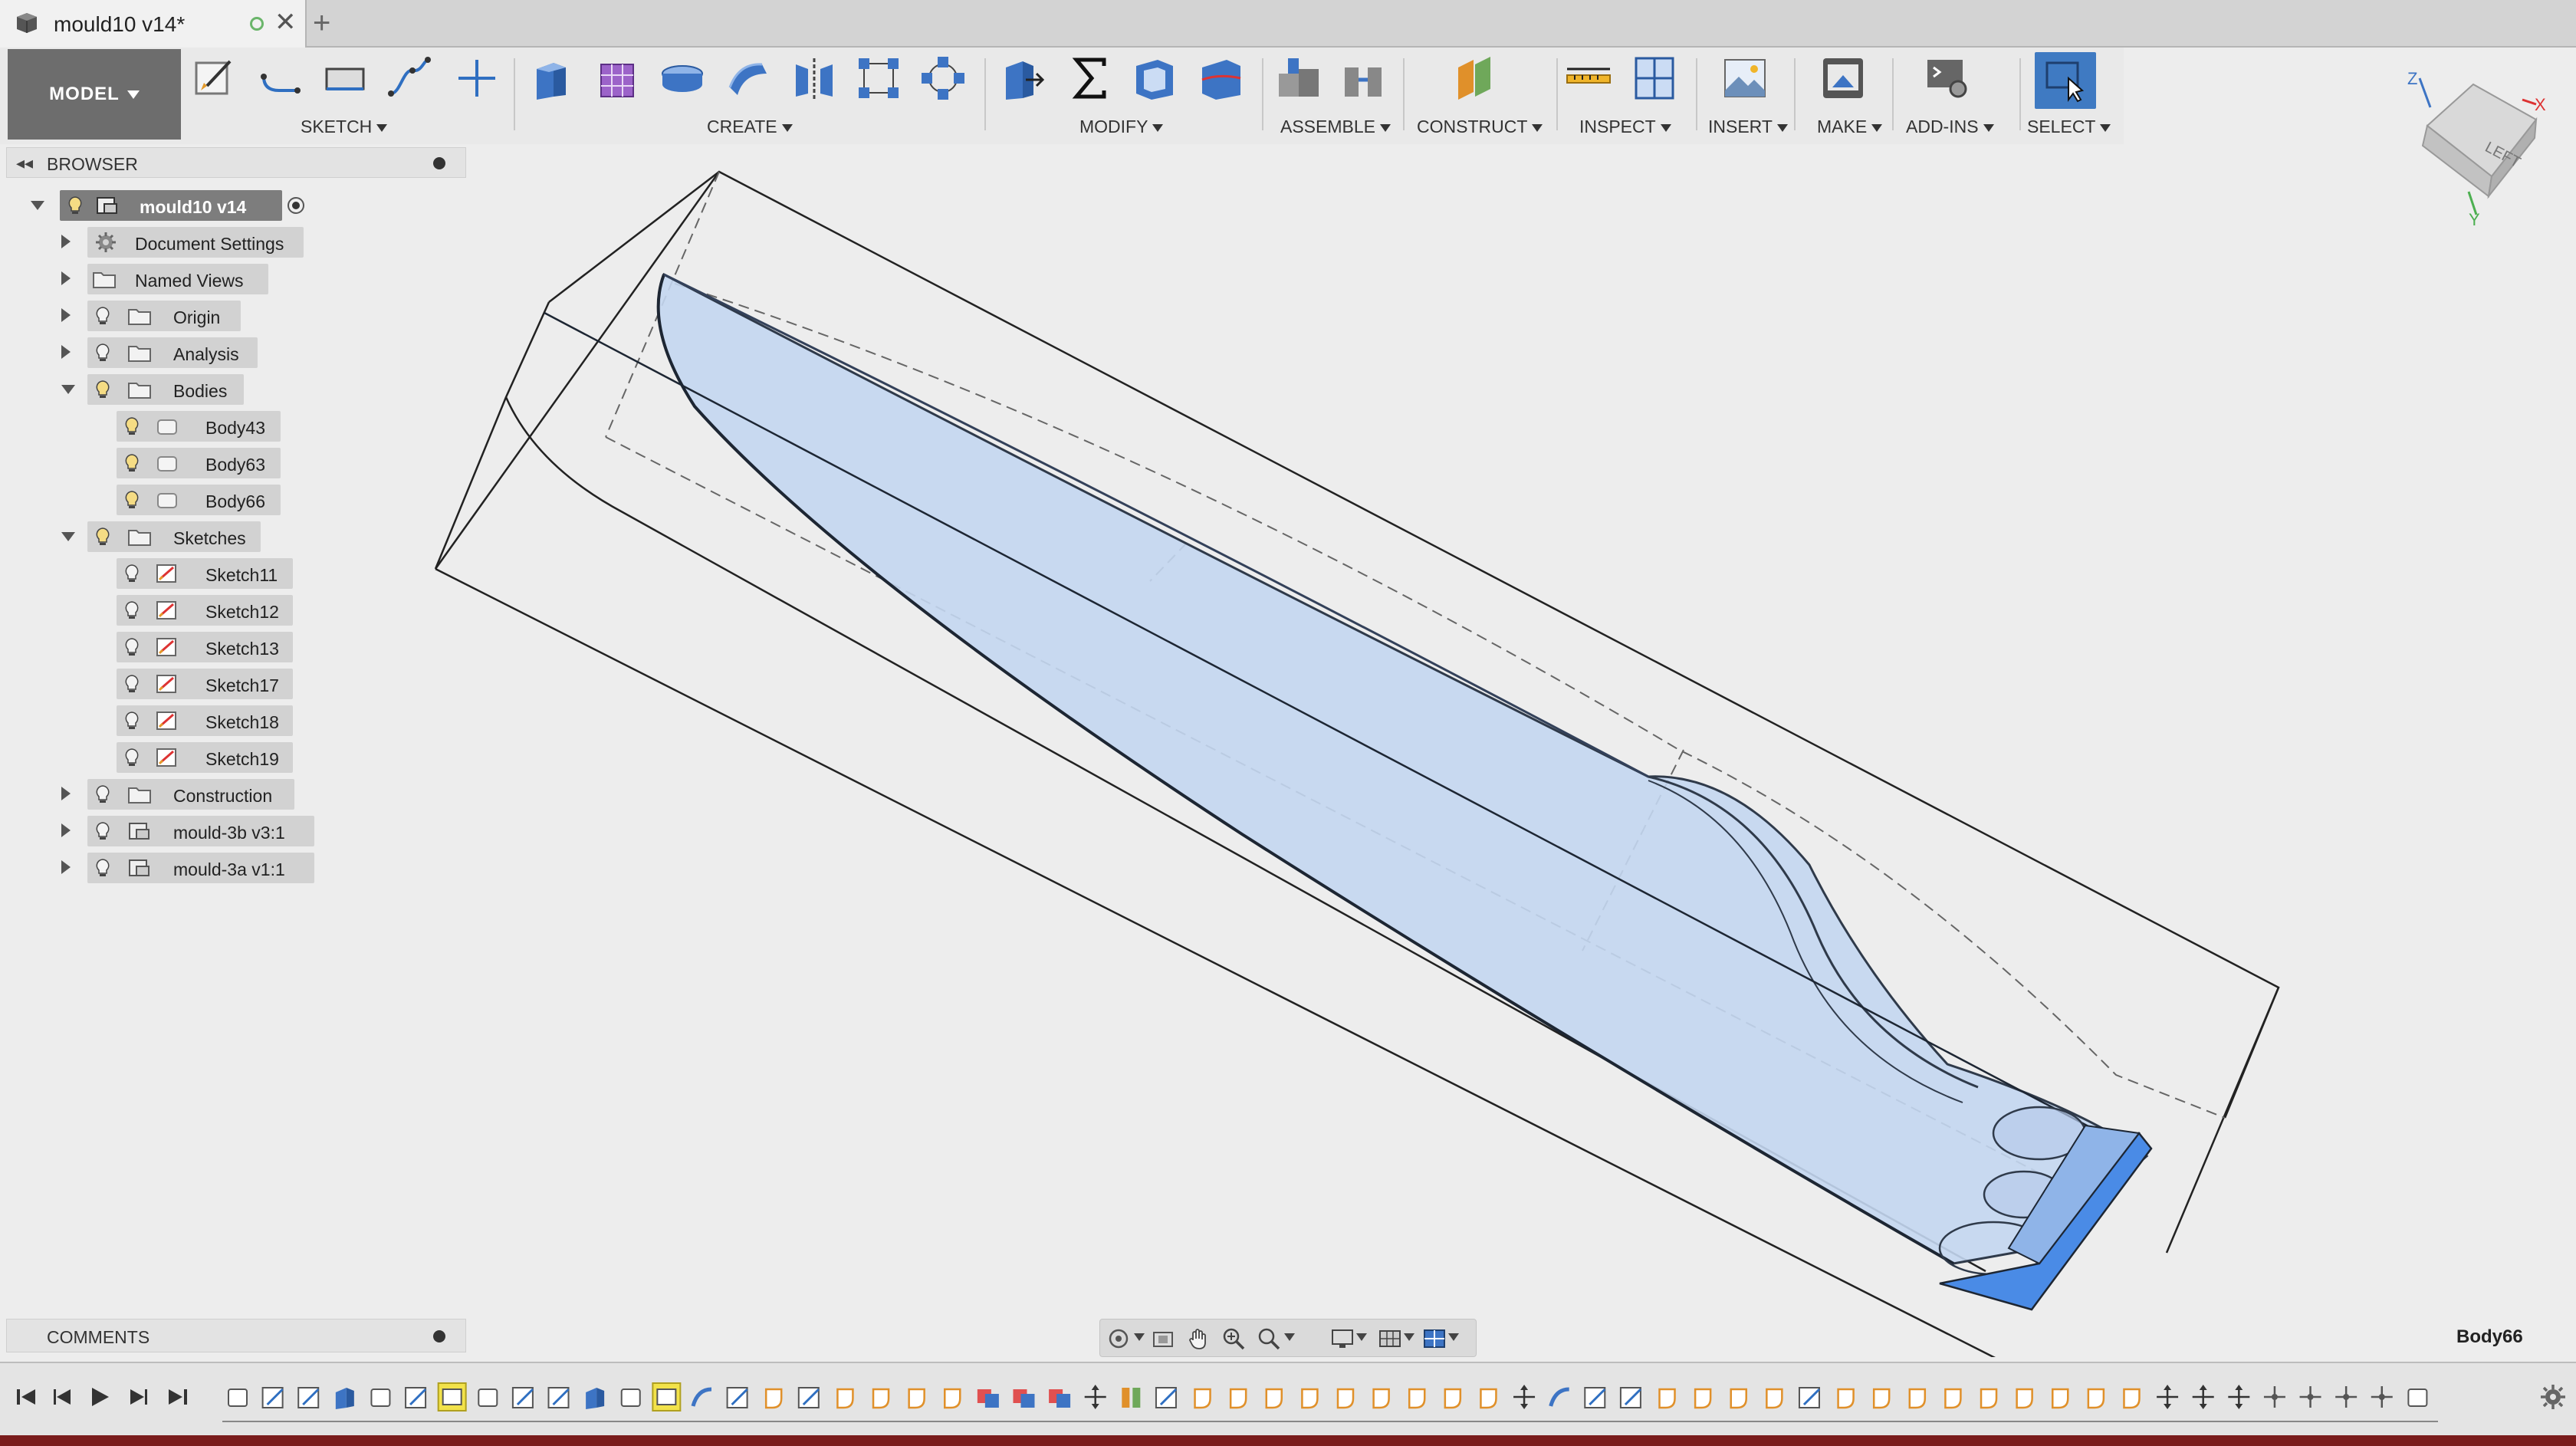 This screenshot has width=2576, height=1446. Describe the element at coordinates (236, 162) in the screenshot. I see `browser-panel-header: ◂◂ BROWSER` at that location.